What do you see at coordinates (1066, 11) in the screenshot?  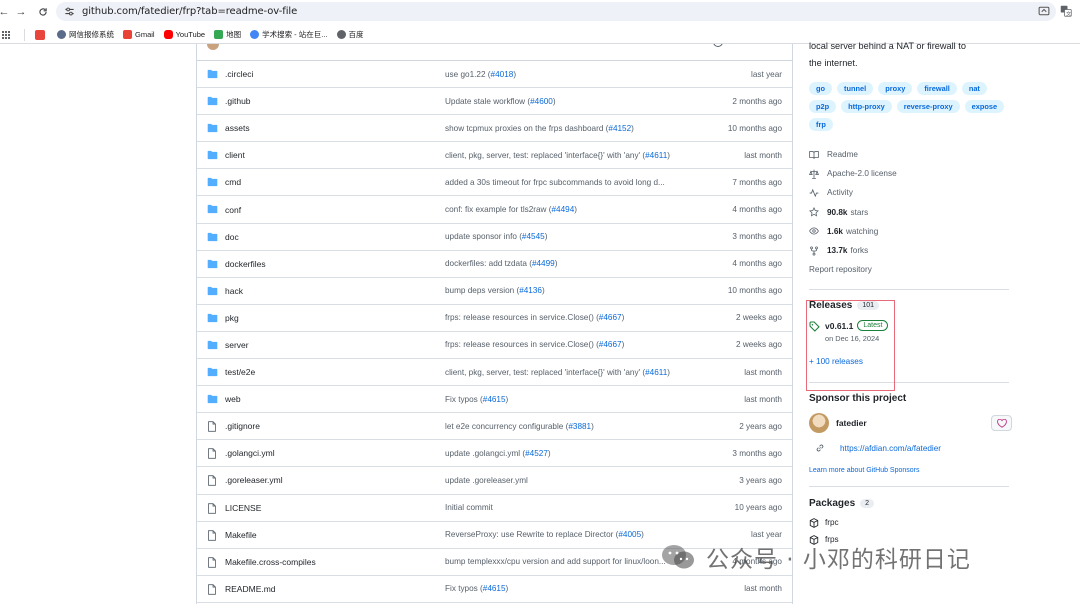 I see `translate-icon: 文` at bounding box center [1066, 11].